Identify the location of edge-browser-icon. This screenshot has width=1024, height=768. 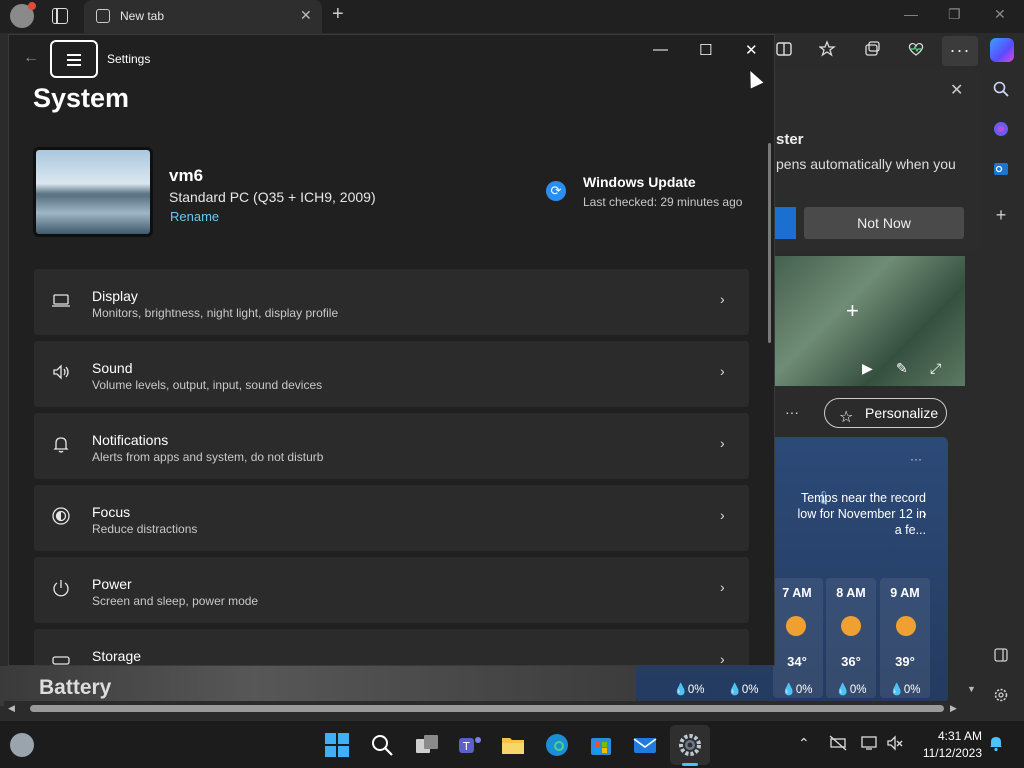
(557, 745).